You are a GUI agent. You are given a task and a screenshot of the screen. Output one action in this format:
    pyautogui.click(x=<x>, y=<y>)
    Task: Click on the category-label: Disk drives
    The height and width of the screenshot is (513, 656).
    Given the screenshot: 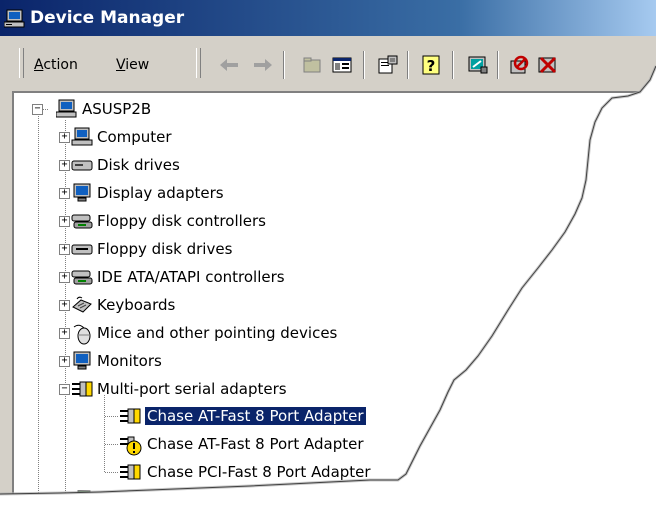 What is the action you would take?
    pyautogui.click(x=138, y=165)
    